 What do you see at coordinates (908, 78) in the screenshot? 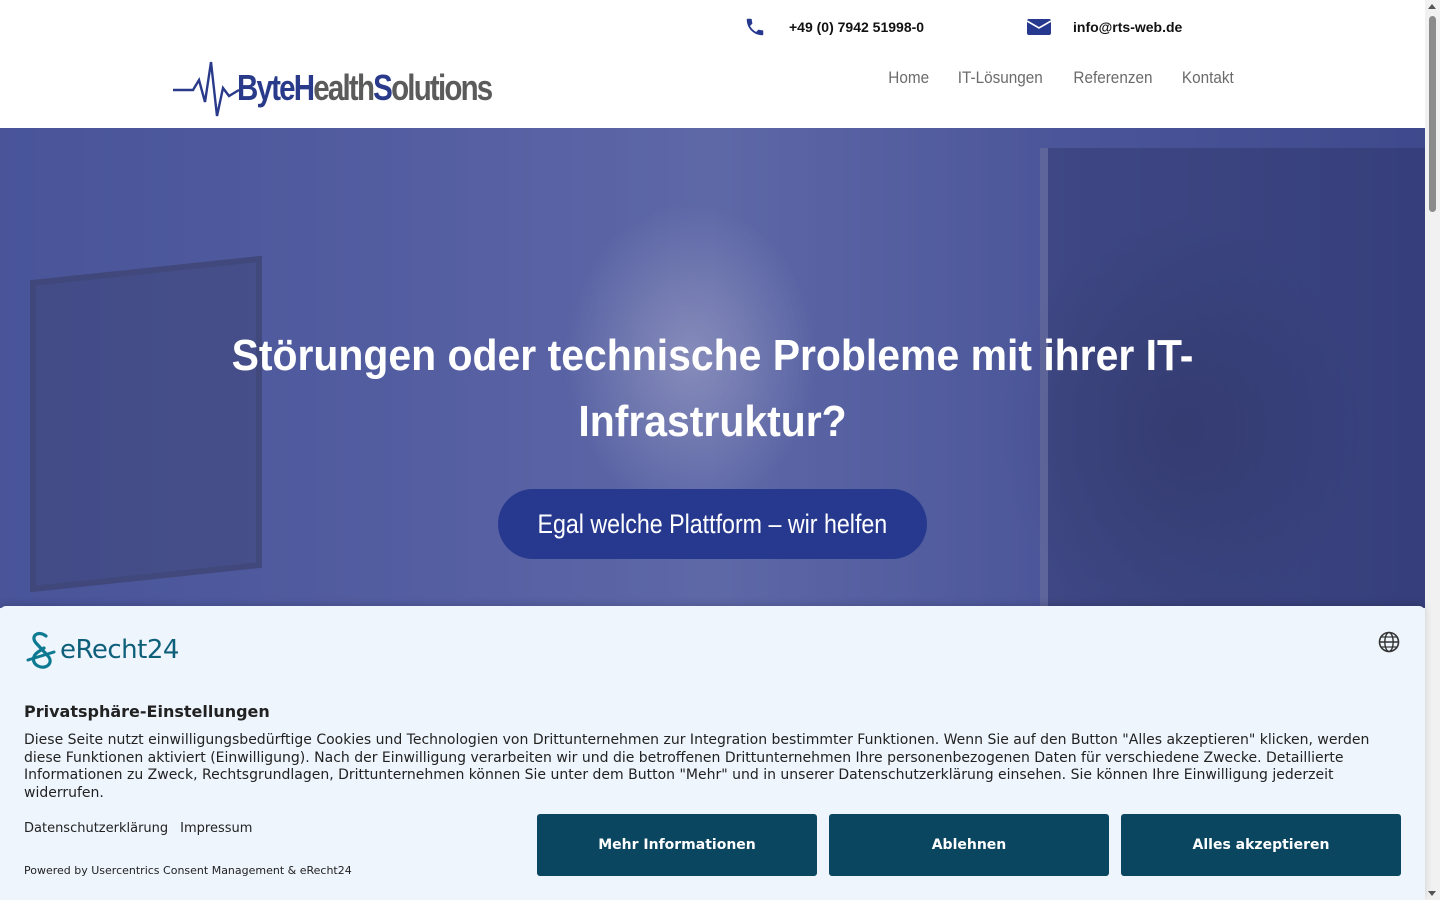
I see `nav-home: Home` at bounding box center [908, 78].